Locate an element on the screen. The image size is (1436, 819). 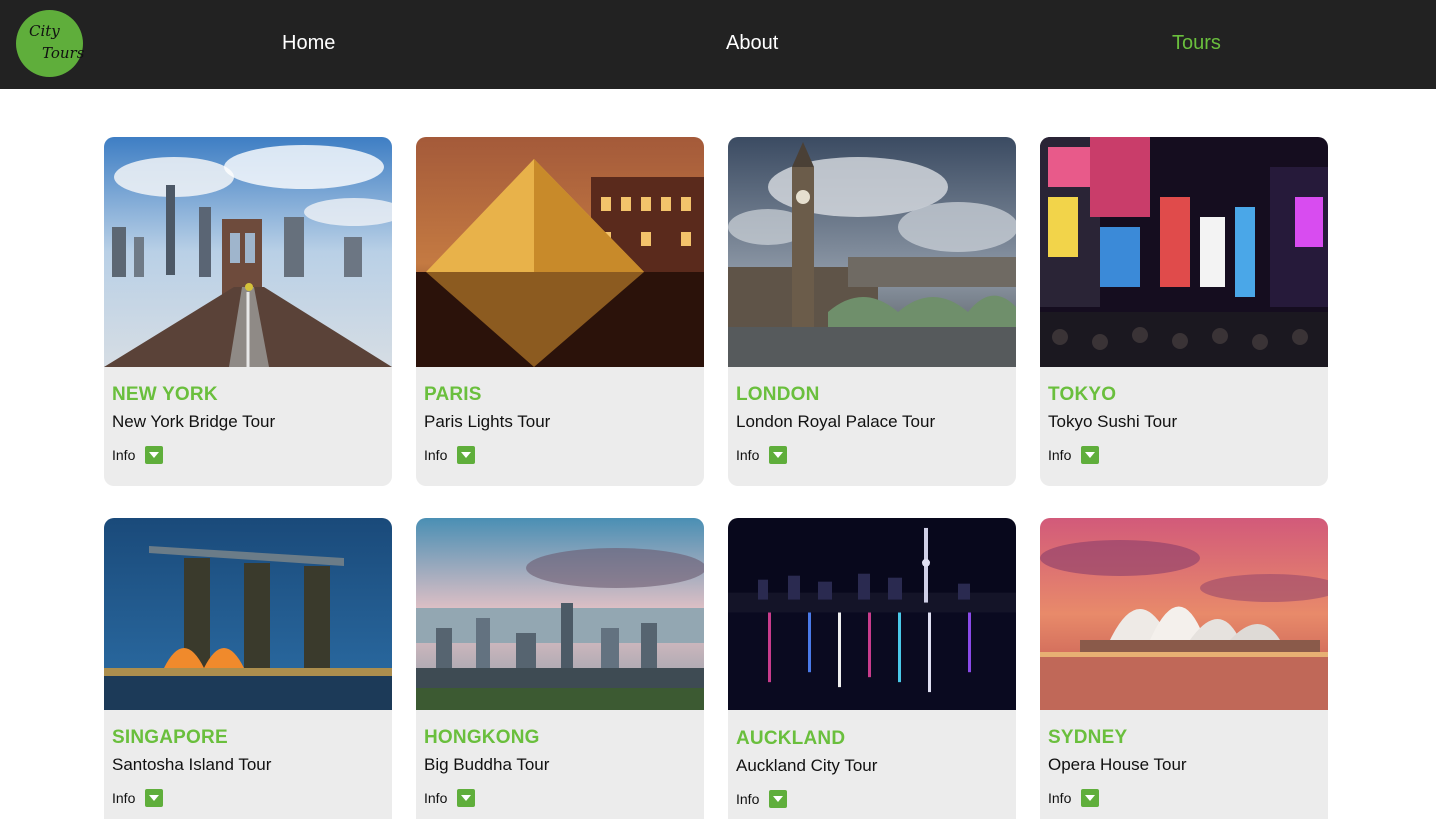
logo-text-line2: Tours is located at coordinates (63, 53).